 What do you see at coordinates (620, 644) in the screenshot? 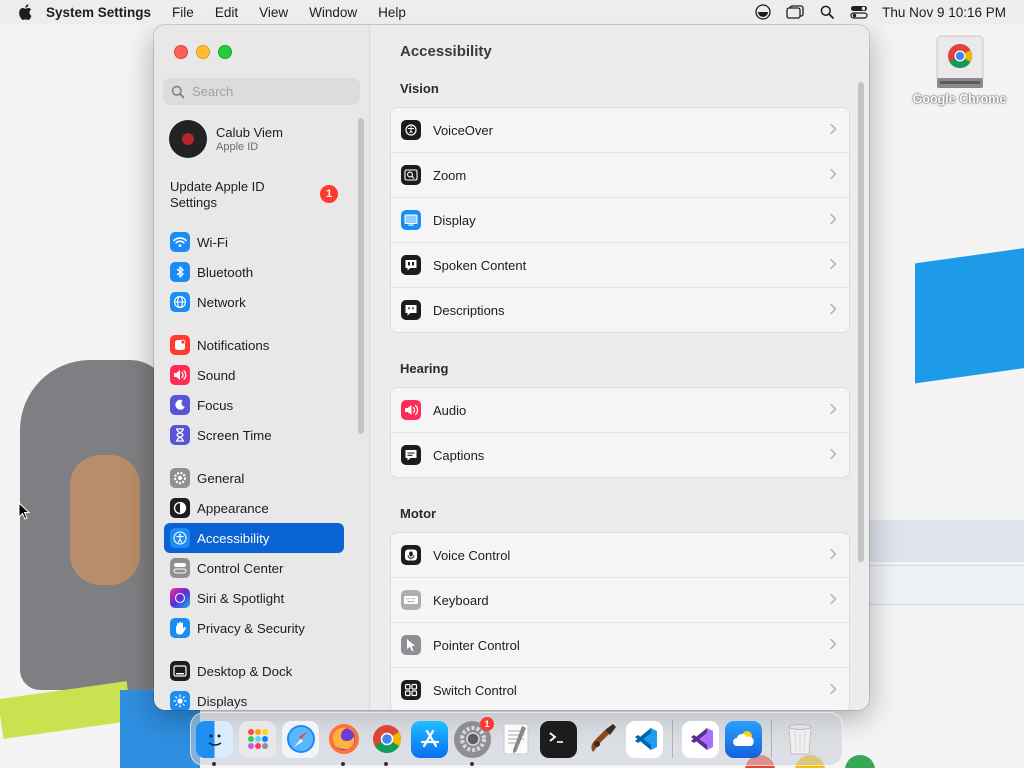
I see `row-pointer-control: Pointer Control` at bounding box center [620, 644].